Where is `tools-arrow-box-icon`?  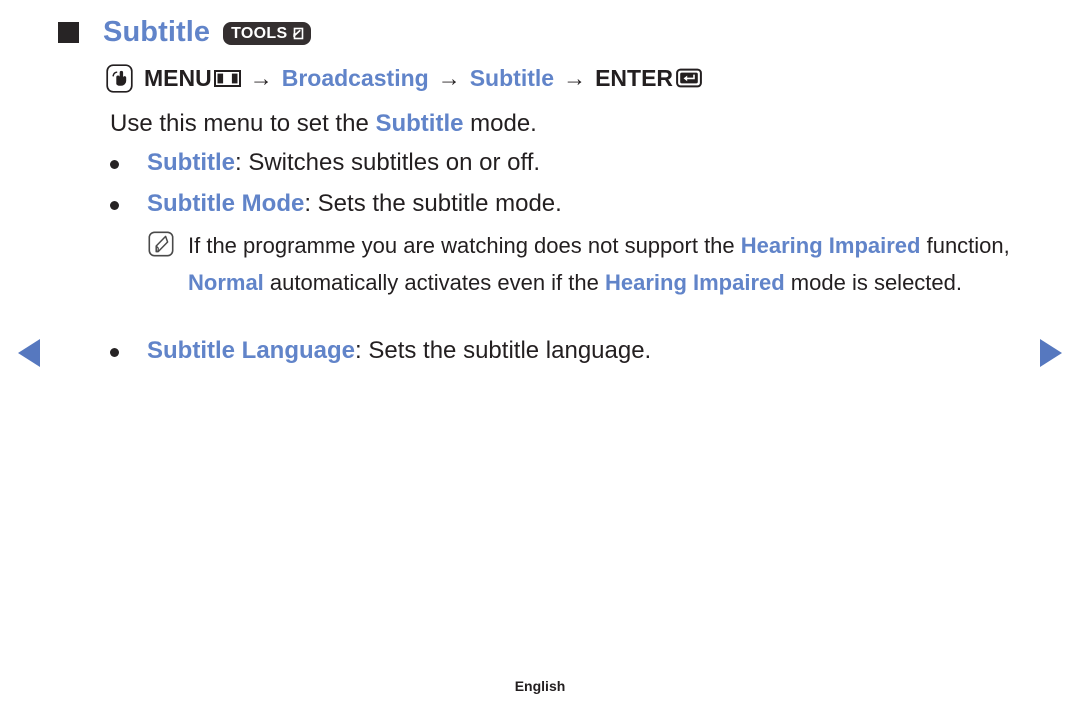
tools-arrow-box-icon is located at coordinates (296, 33).